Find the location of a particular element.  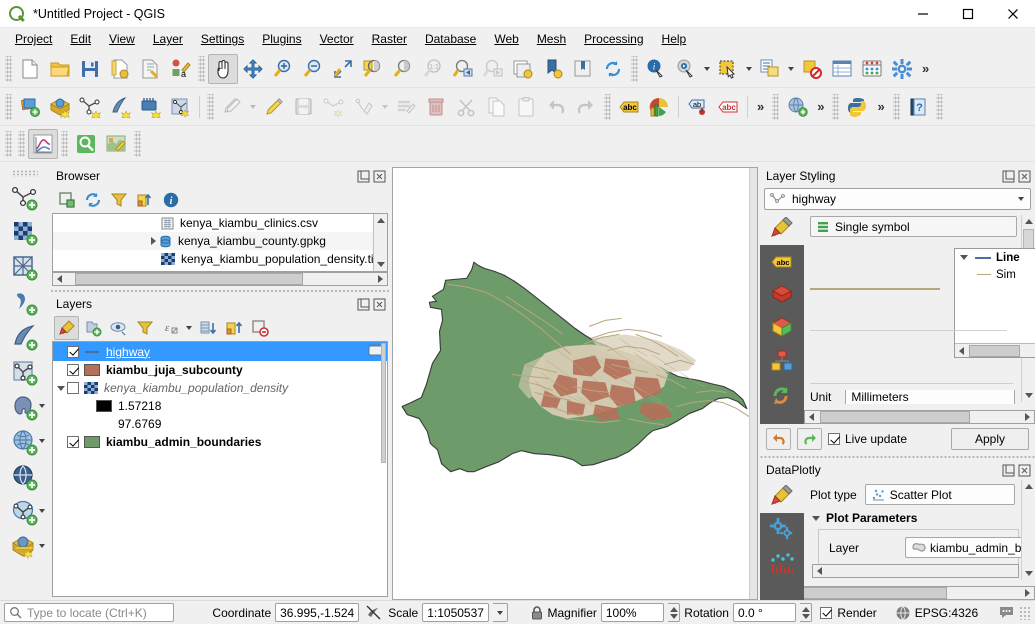

quickosm-button is located at coordinates (86, 144).